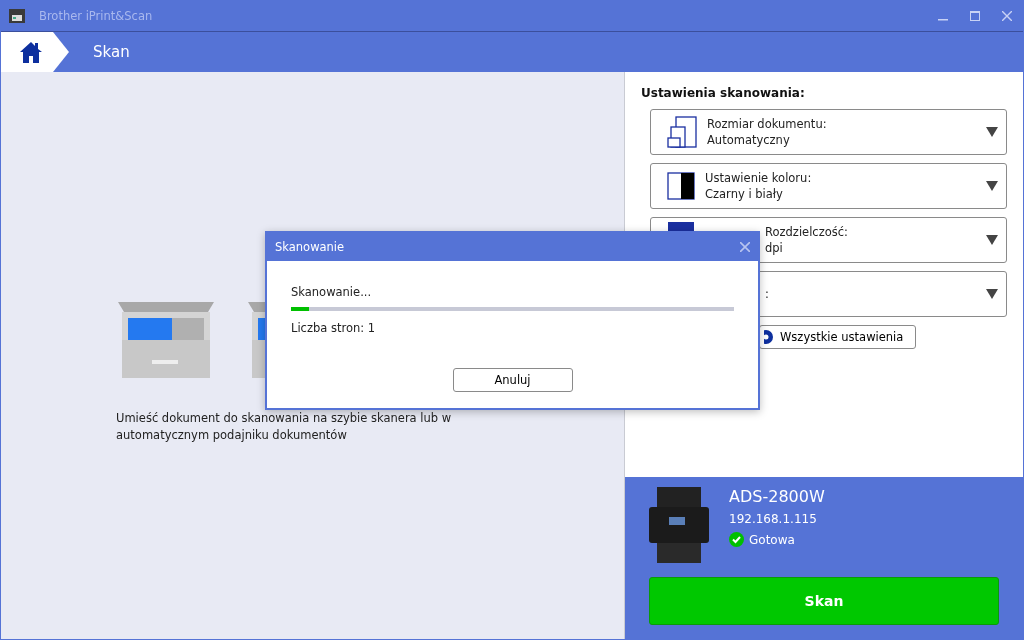  What do you see at coordinates (769, 337) in the screenshot?
I see `gear-icon` at bounding box center [769, 337].